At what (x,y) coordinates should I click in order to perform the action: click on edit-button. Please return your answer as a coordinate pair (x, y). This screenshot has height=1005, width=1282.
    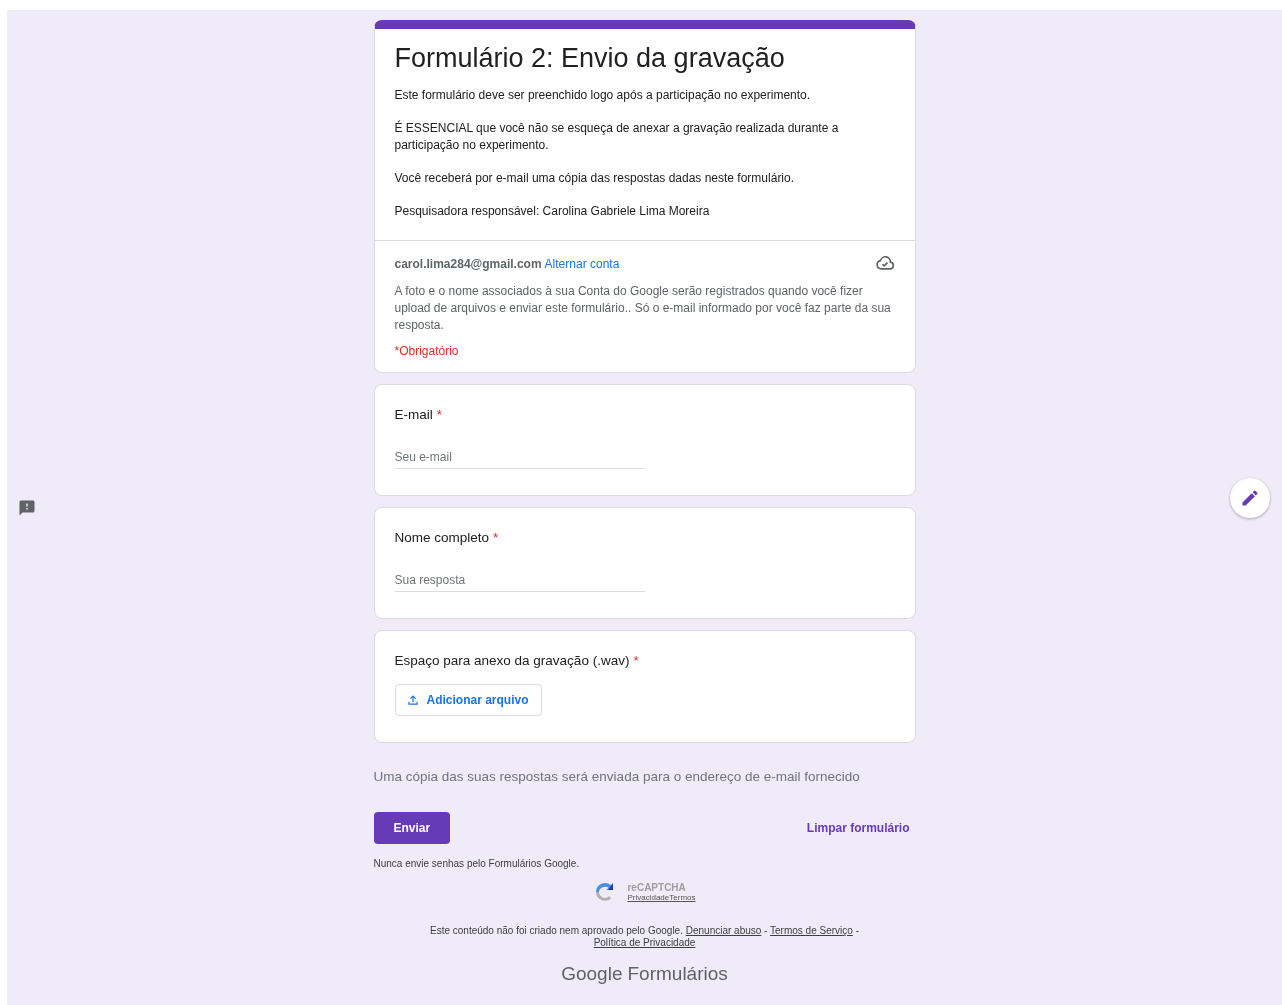
    Looking at the image, I should click on (1250, 497).